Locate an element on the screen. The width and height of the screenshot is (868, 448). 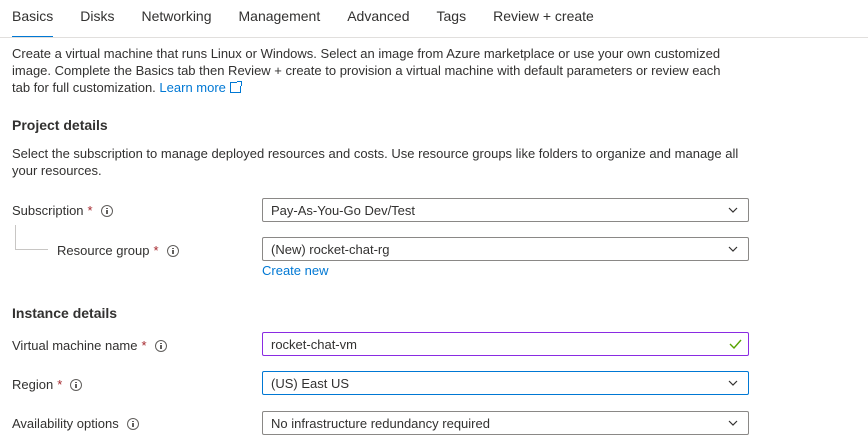
tab-disks: Disks is located at coordinates (97, 22).